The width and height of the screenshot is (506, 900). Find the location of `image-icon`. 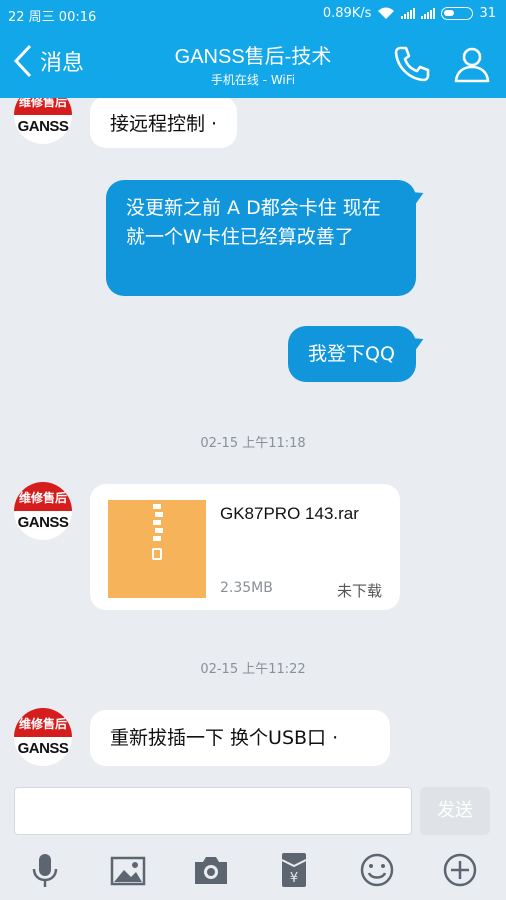

image-icon is located at coordinates (128, 870).